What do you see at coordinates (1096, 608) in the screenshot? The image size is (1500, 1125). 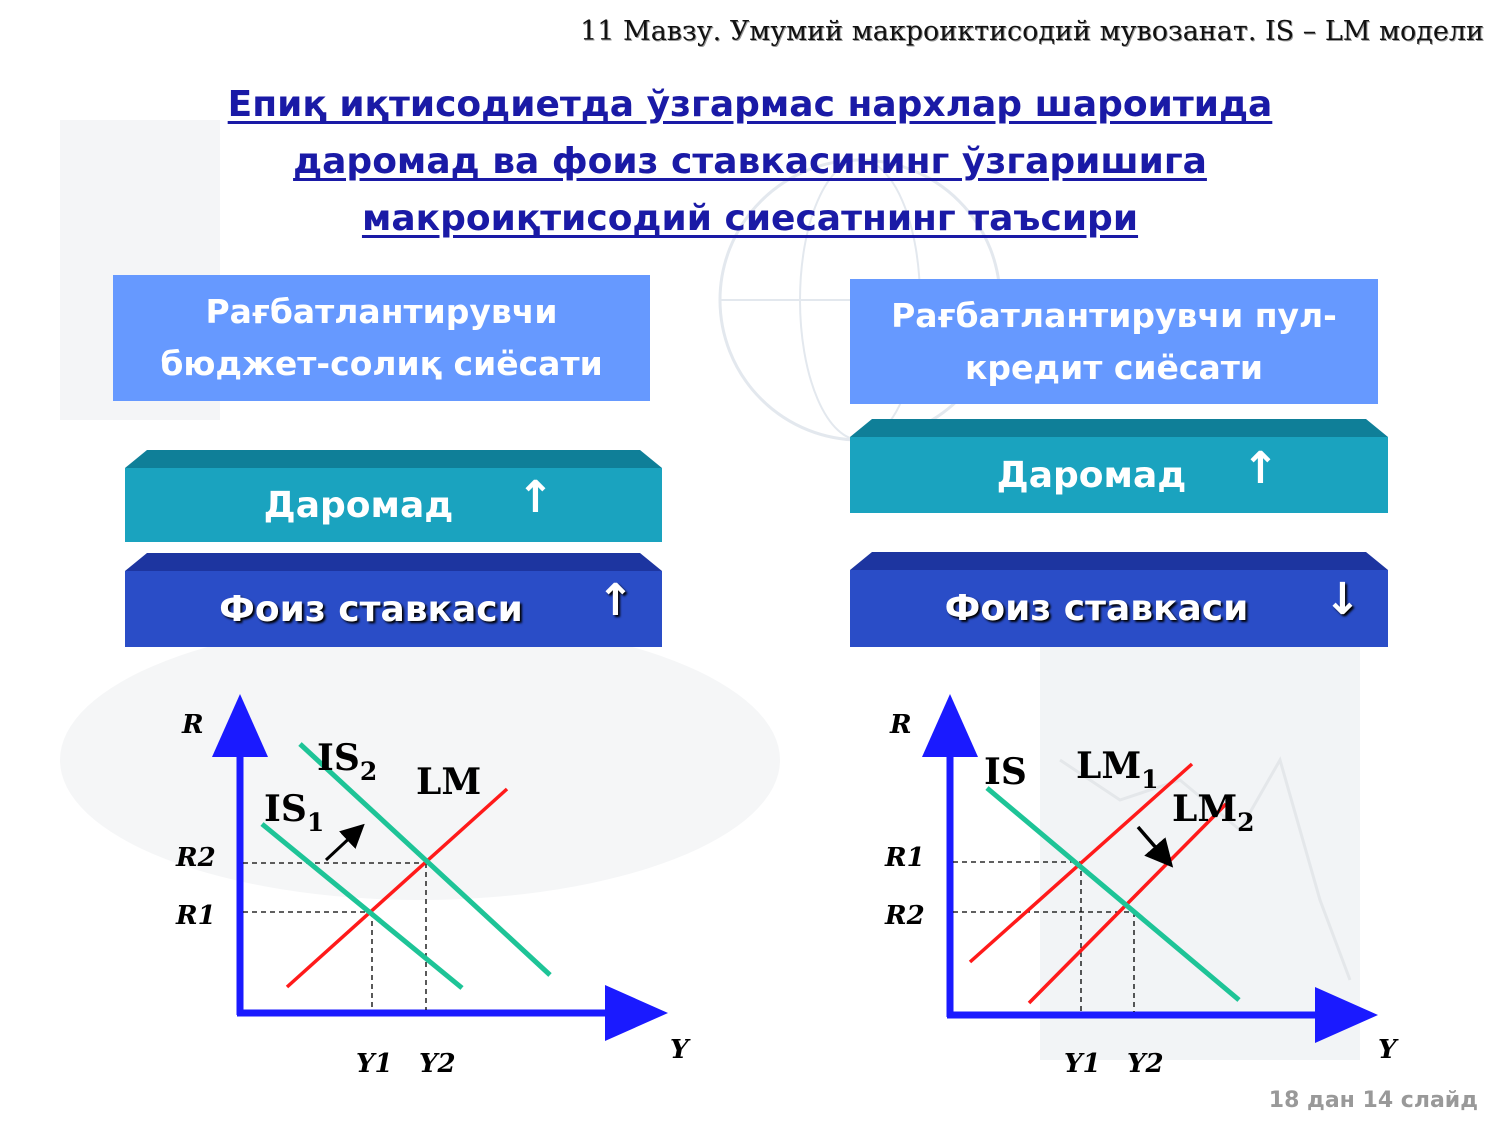 I see `right-rate-label: Фоиз ставкаси` at bounding box center [1096, 608].